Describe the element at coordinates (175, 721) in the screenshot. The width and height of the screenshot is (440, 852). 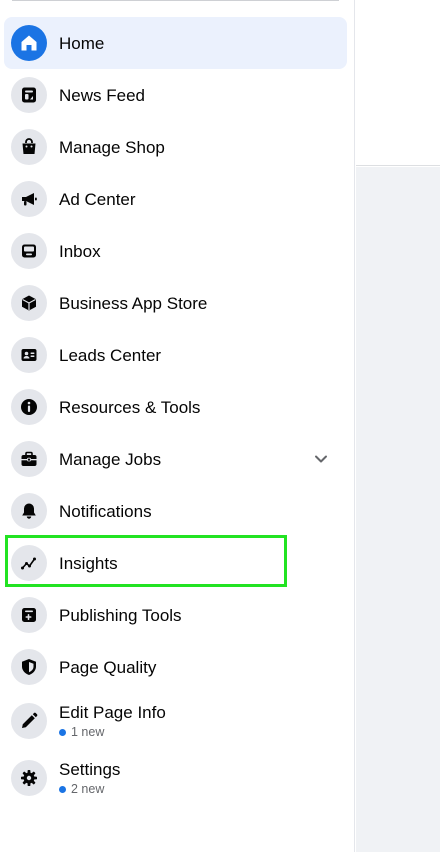
I see `sidebar-item-edit-page-info: Edit Page Info 1 new` at that location.